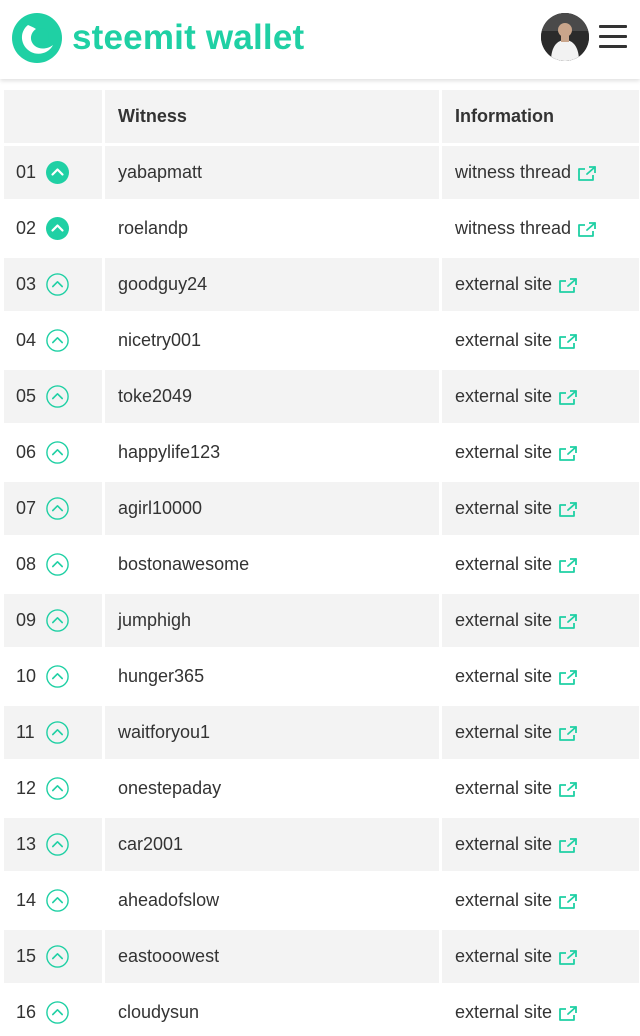 The width and height of the screenshot is (640, 1036). I want to click on table-row: 10 hunger365 external site, so click(321, 676).